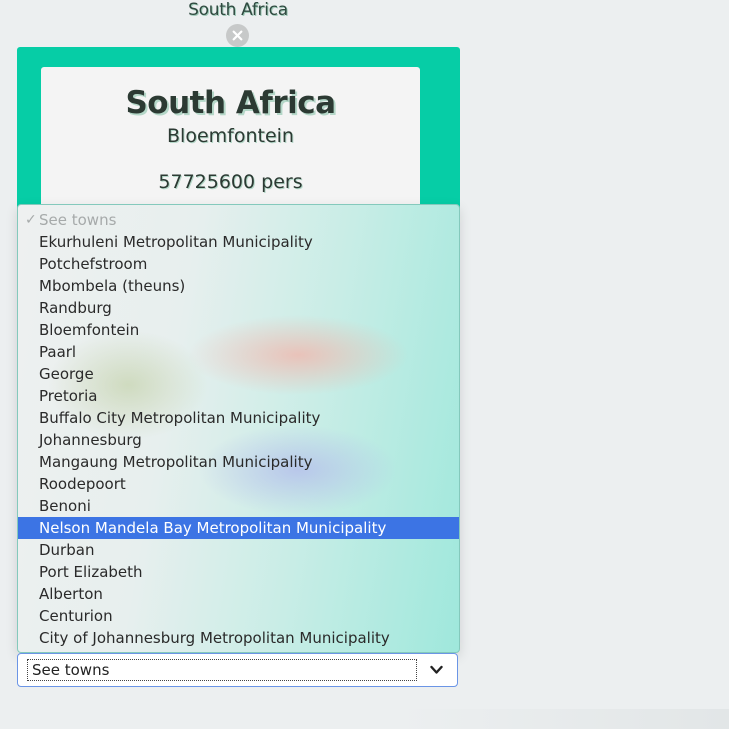 The image size is (729, 729). What do you see at coordinates (238, 374) in the screenshot?
I see `town-option: George` at bounding box center [238, 374].